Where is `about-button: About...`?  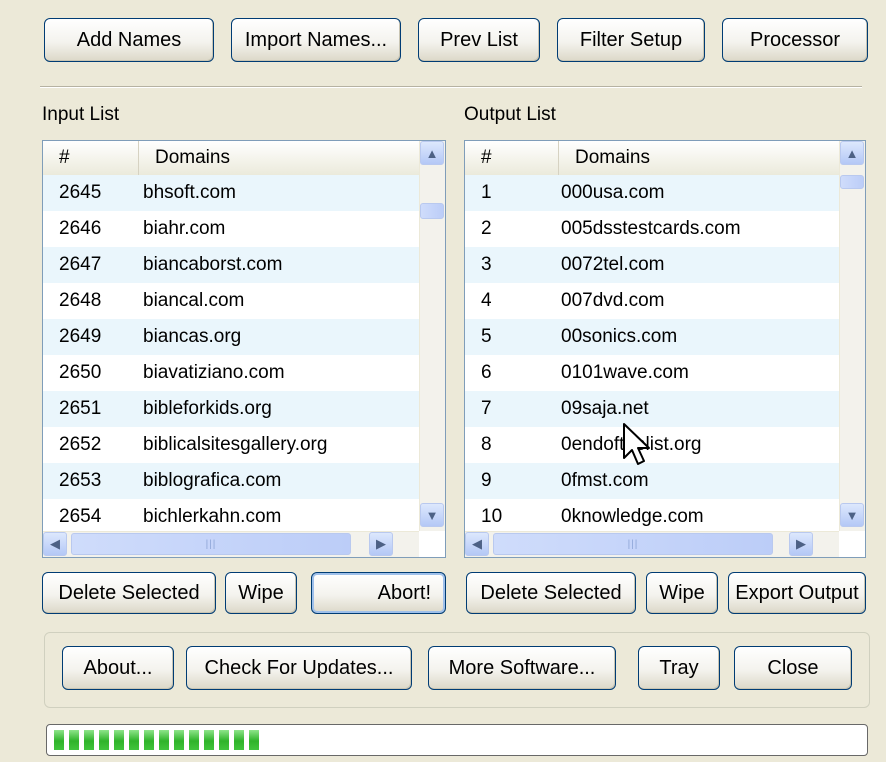
about-button: About... is located at coordinates (118, 668).